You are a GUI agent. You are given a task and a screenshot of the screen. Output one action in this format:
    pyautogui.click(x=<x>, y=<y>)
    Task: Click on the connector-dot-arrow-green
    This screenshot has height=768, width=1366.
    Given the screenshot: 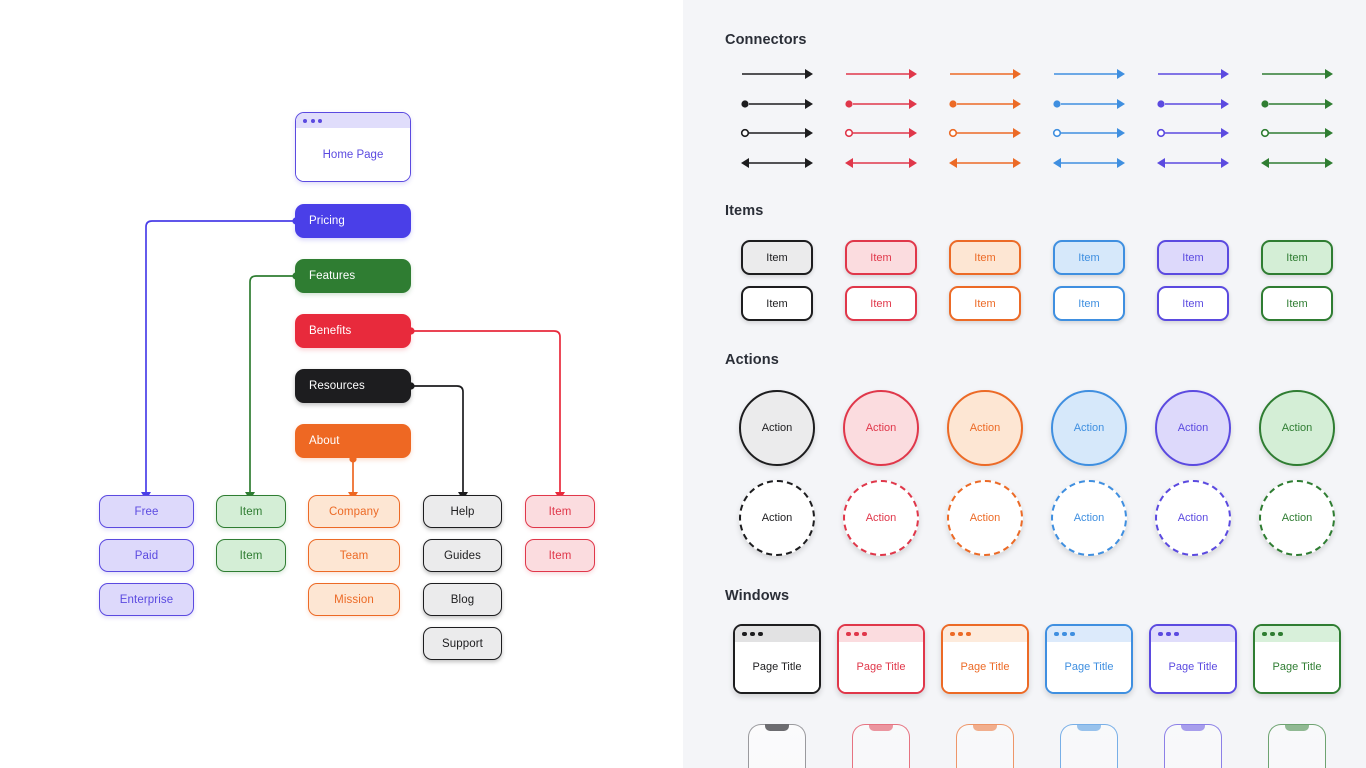 What is the action you would take?
    pyautogui.click(x=1297, y=104)
    